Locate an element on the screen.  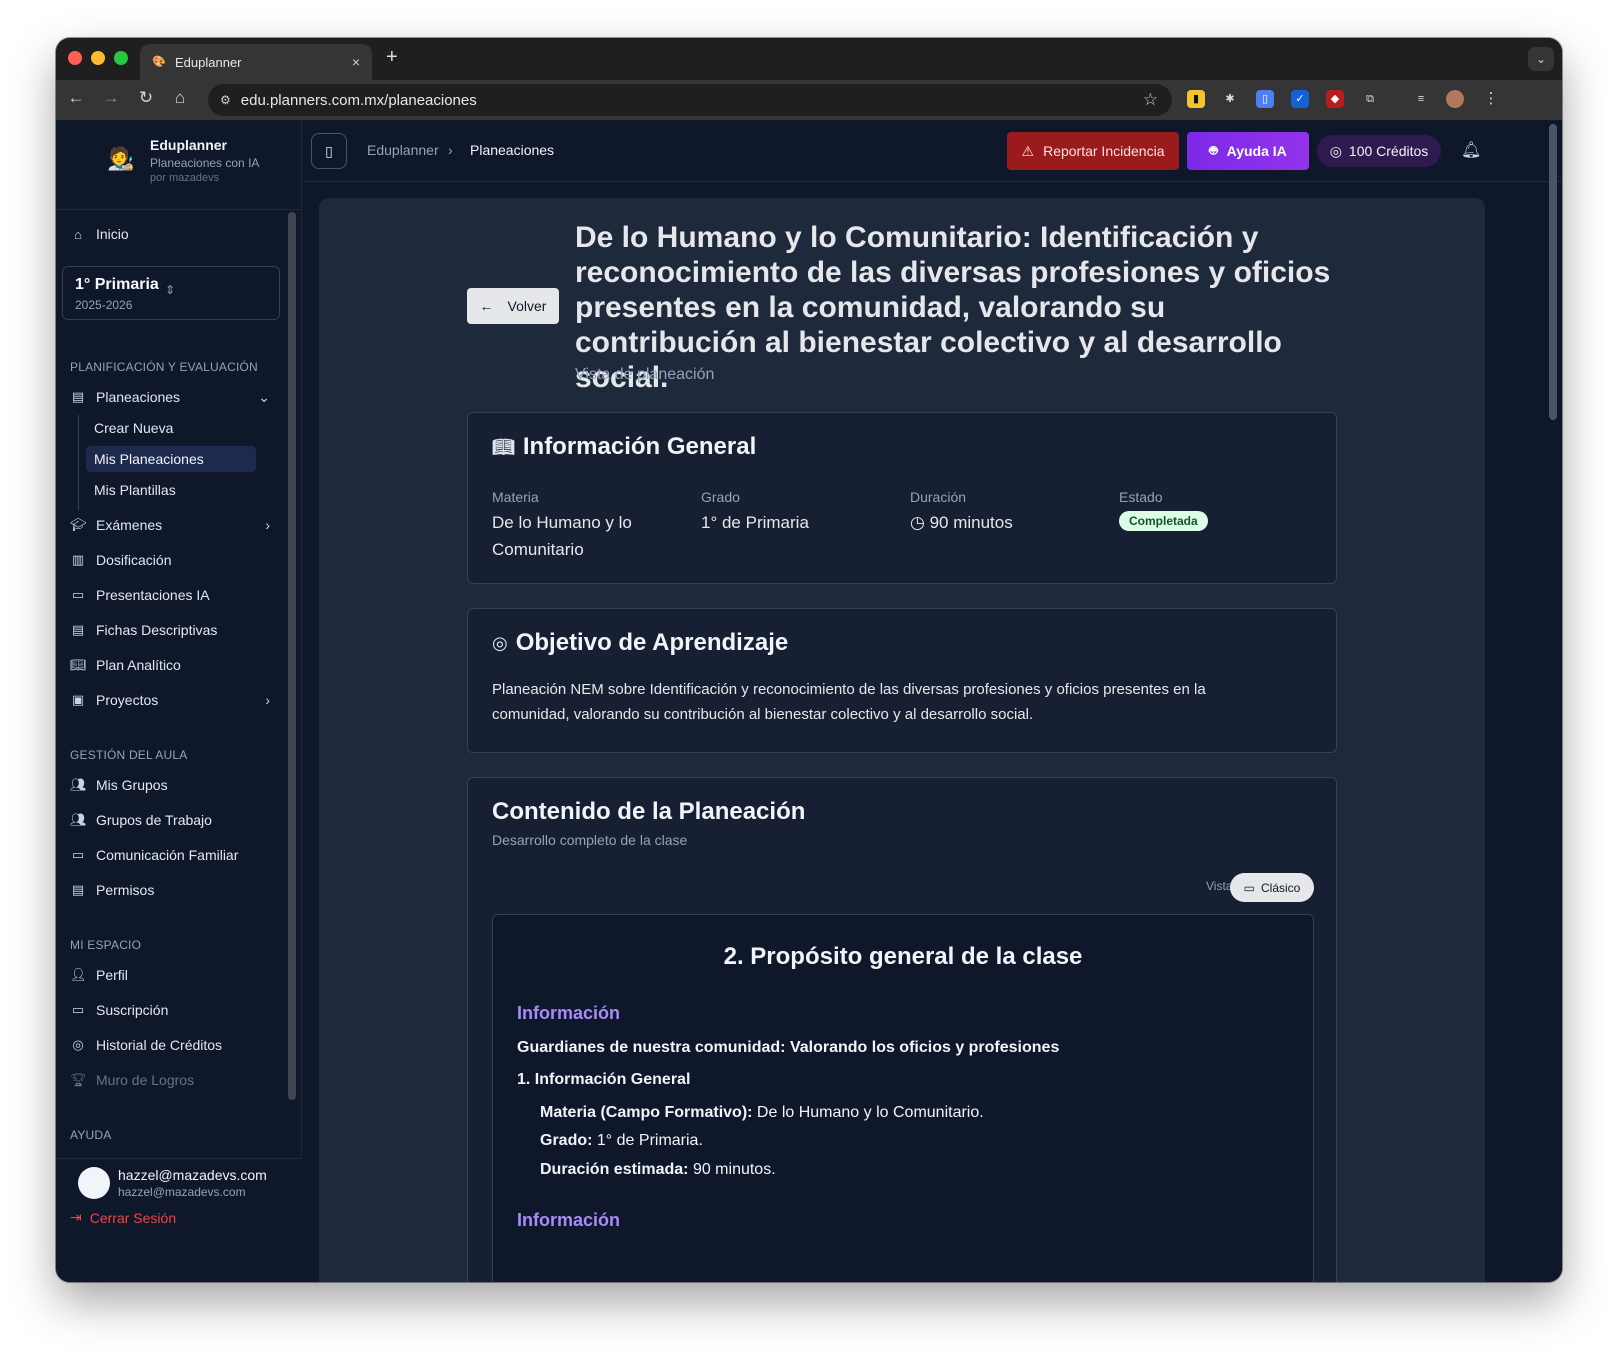
profile-avatar-icon is located at coordinates (1455, 99).